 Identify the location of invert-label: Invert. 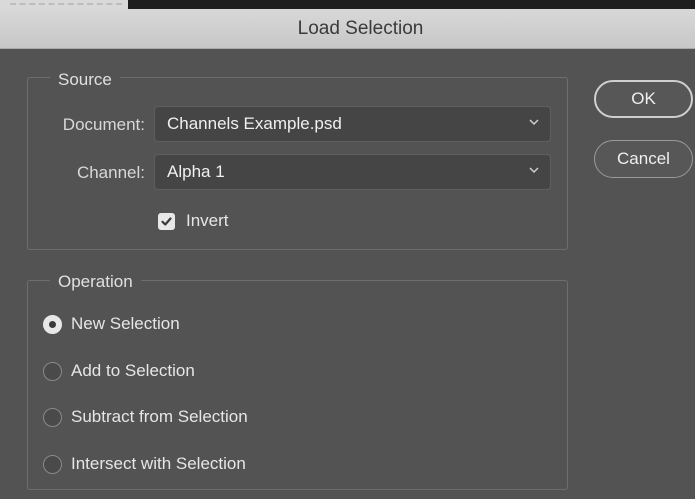
(207, 221).